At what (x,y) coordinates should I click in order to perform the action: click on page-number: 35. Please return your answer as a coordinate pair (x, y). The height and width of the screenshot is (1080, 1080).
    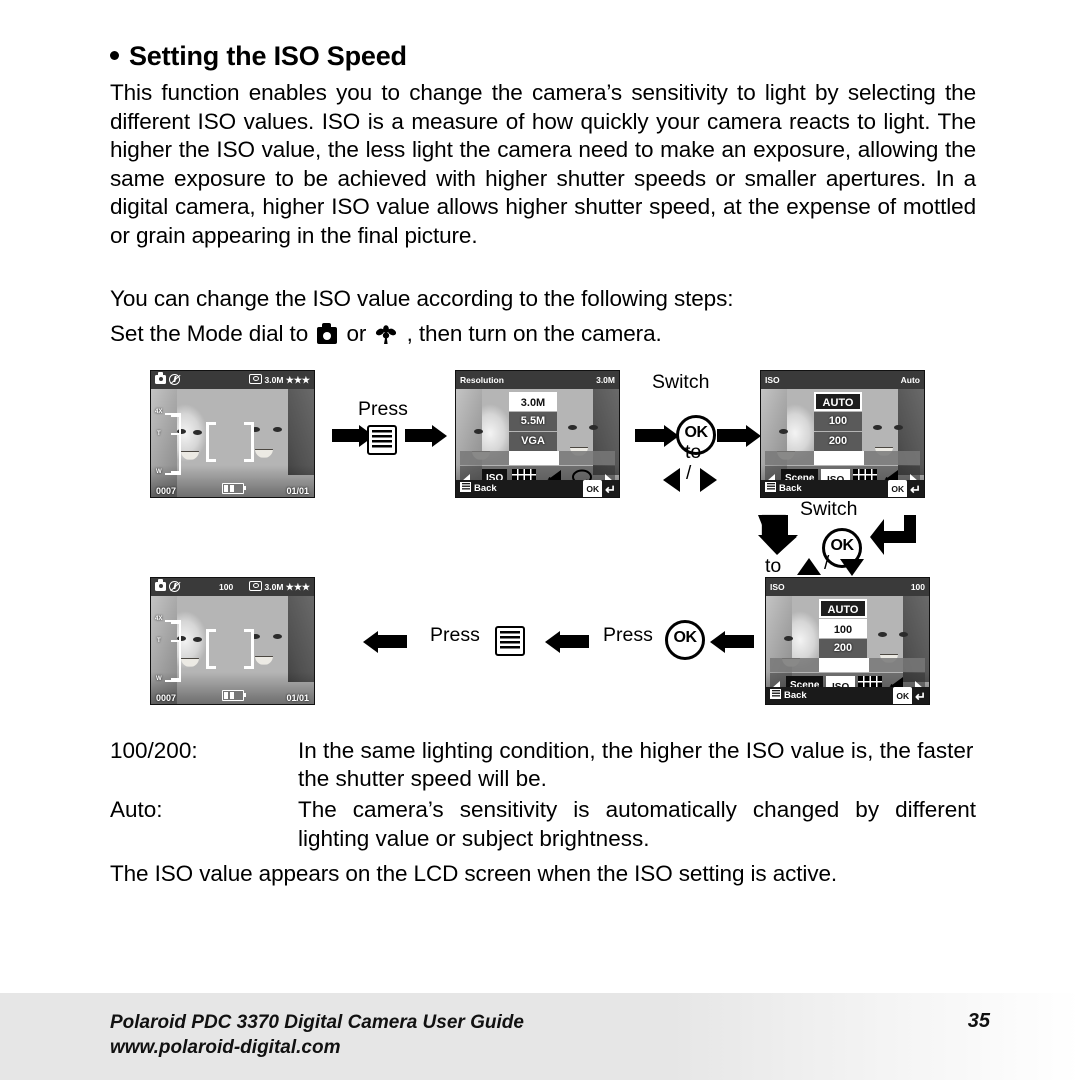
    Looking at the image, I should click on (978, 1021).